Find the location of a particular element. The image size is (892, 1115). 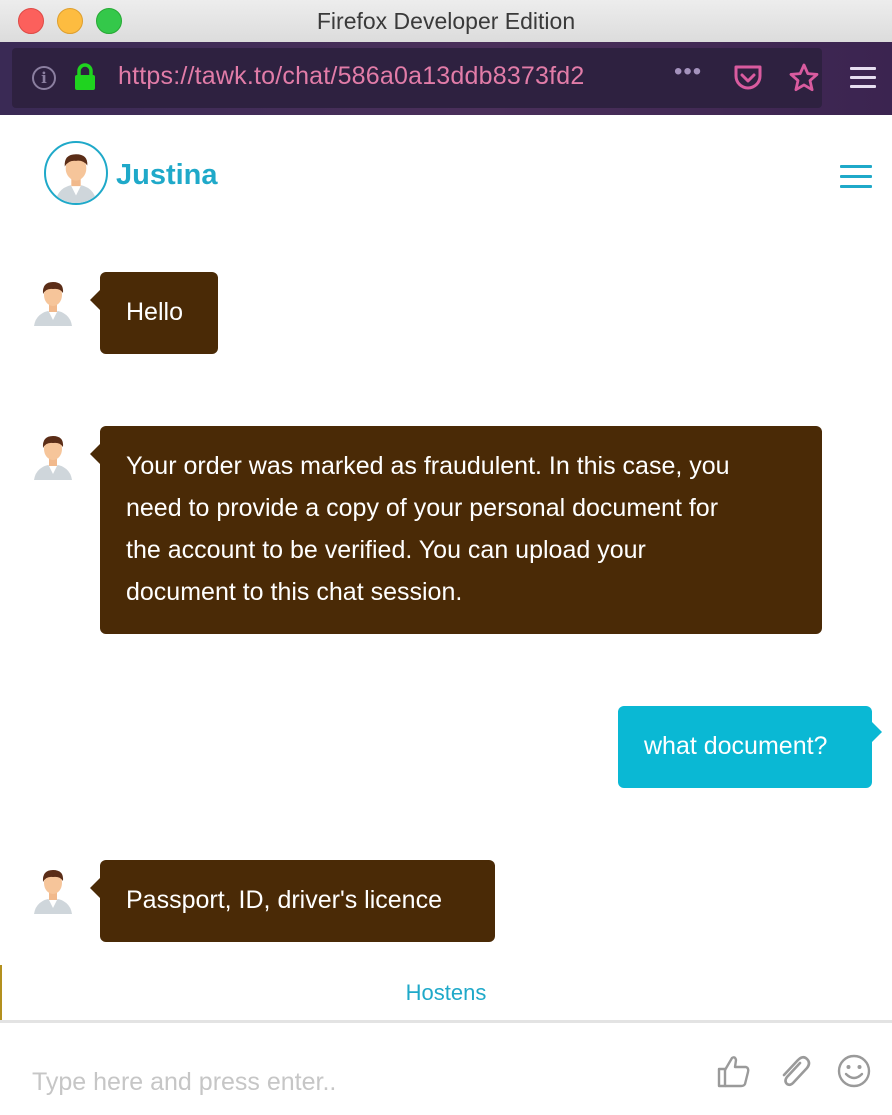

agent-message-bubble: Passport, ID, driver's licence is located at coordinates (292, 901).